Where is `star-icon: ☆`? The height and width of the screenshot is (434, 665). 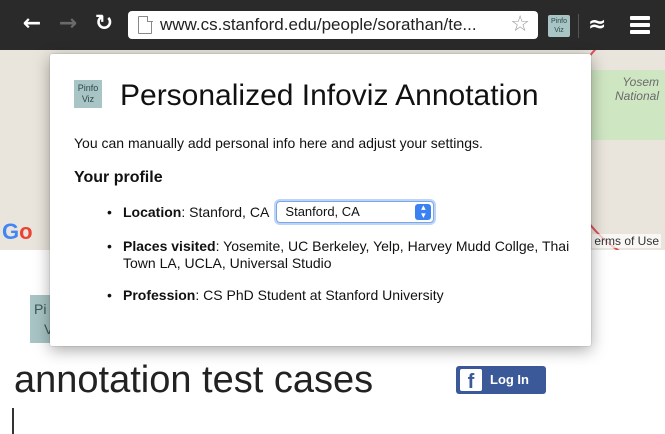 star-icon: ☆ is located at coordinates (520, 25).